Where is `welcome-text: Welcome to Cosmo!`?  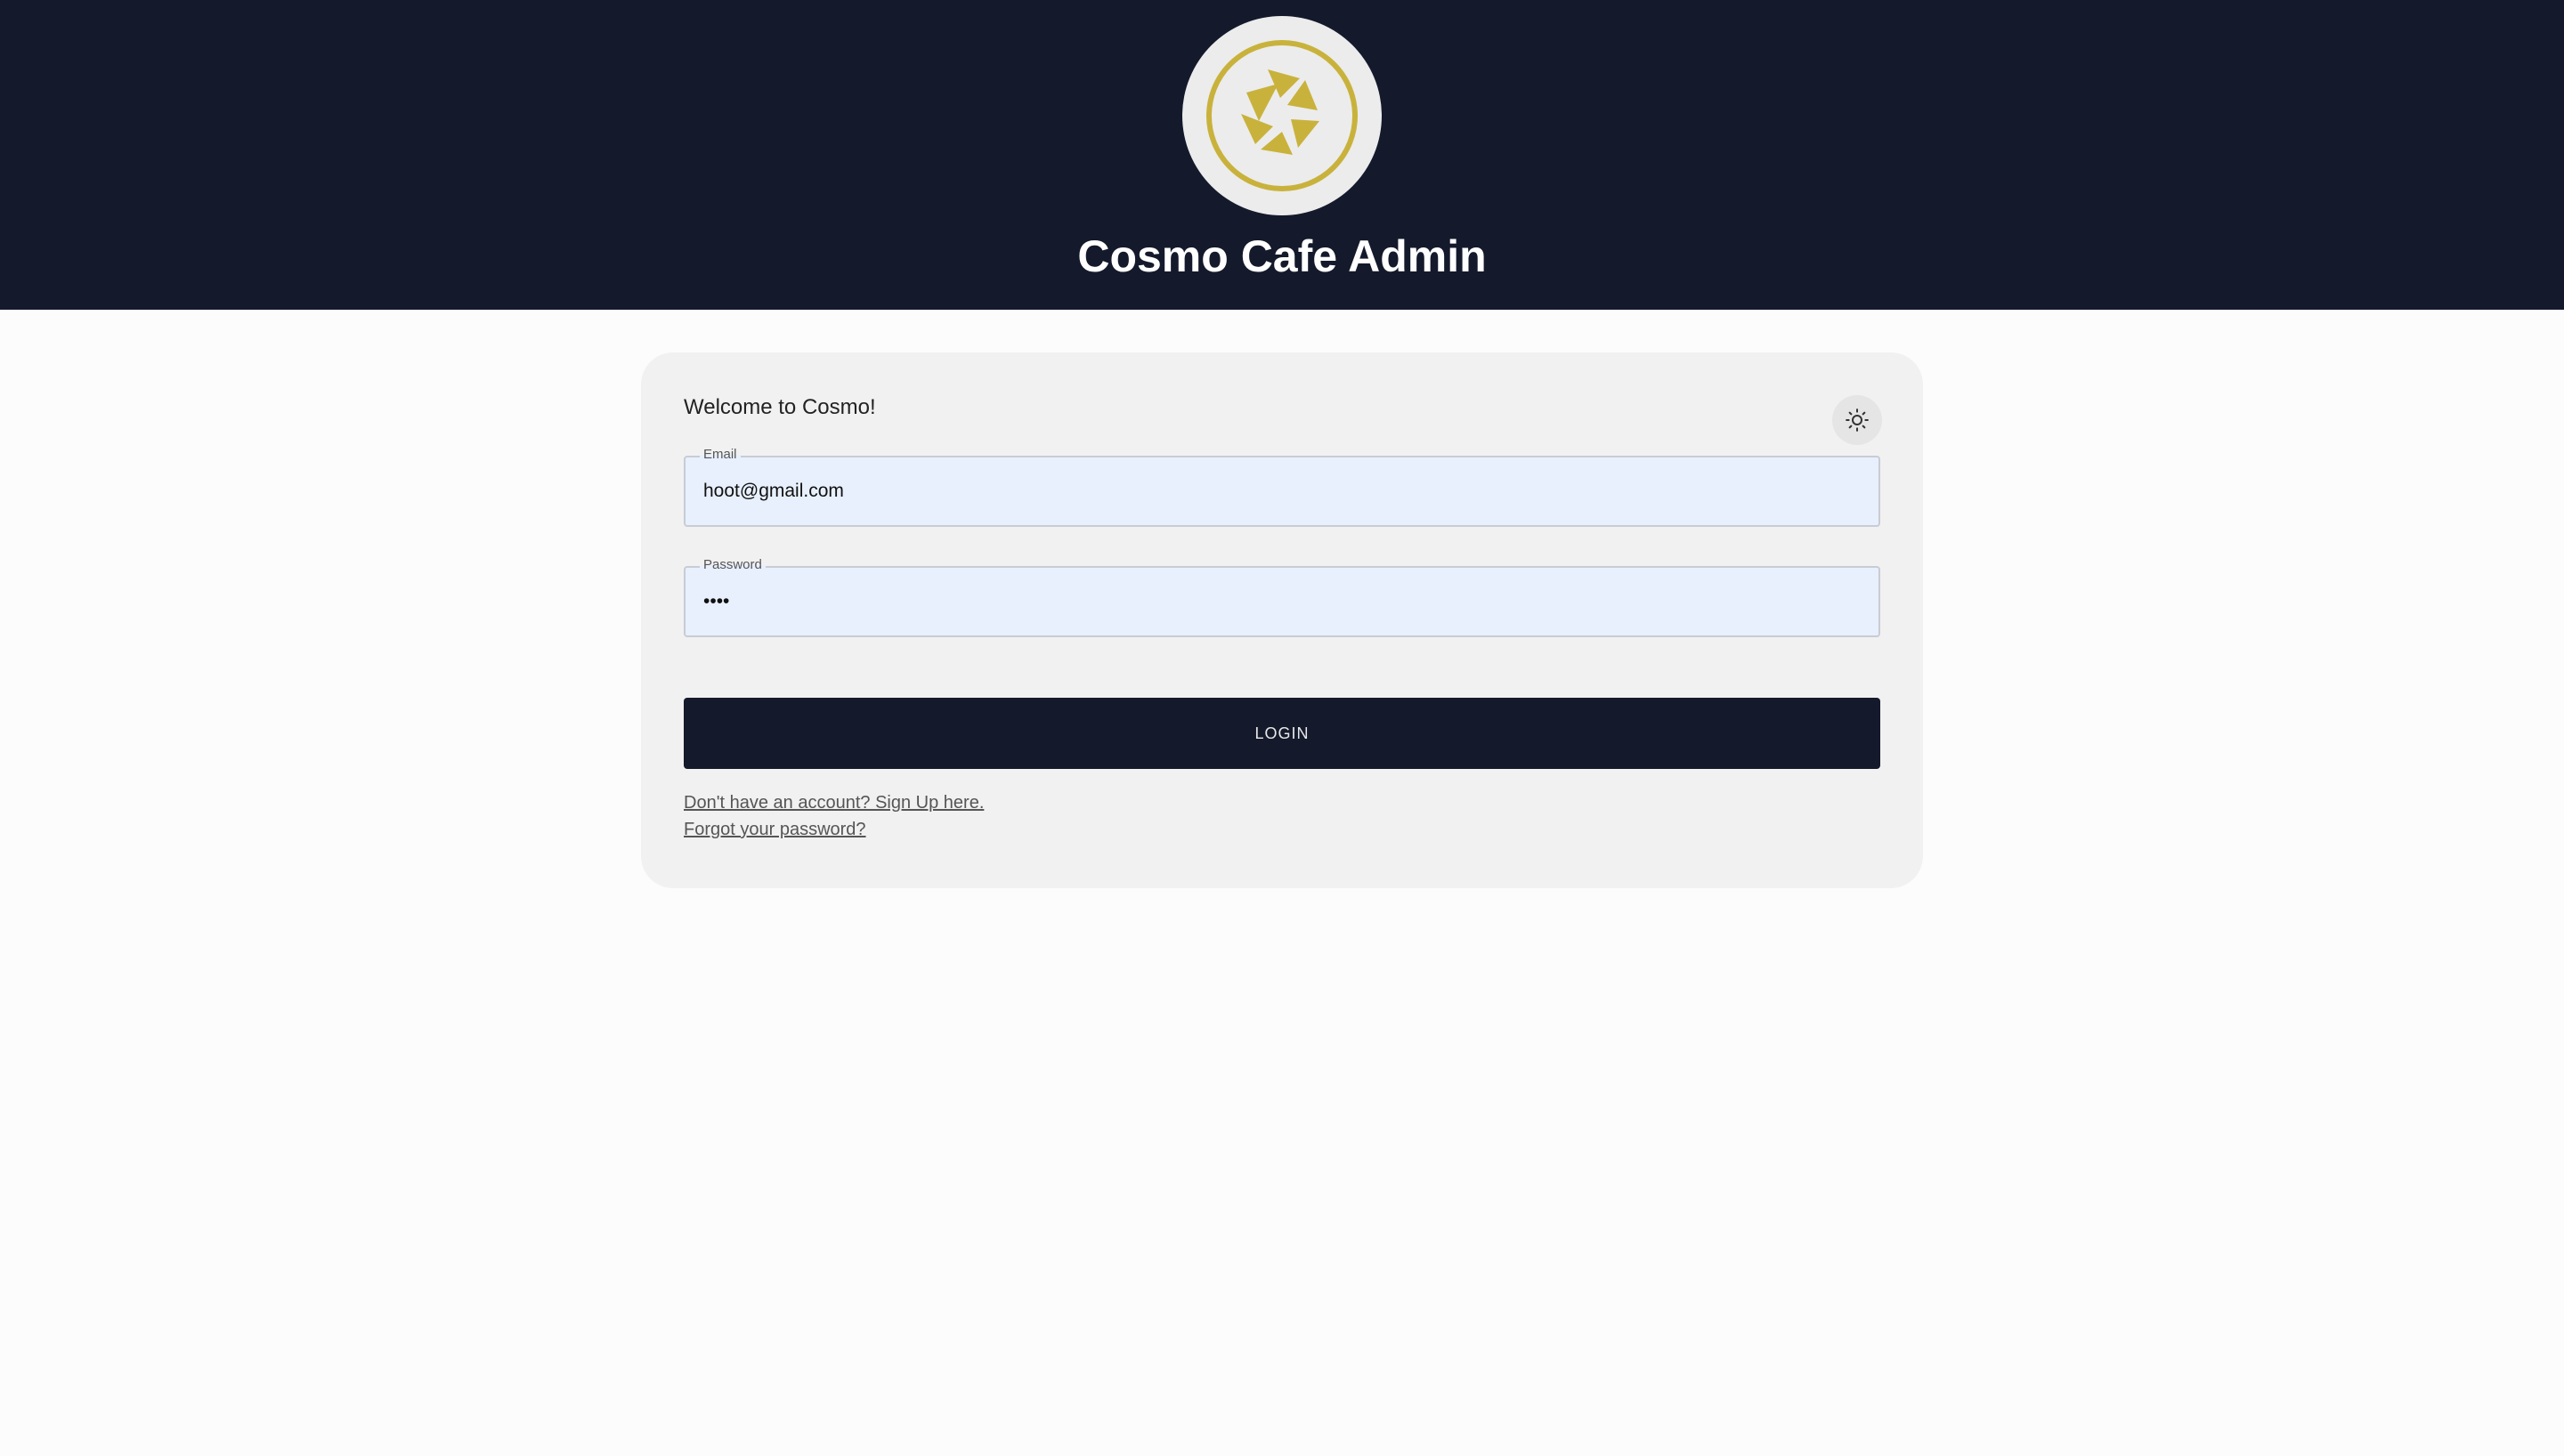 welcome-text: Welcome to Cosmo! is located at coordinates (780, 407).